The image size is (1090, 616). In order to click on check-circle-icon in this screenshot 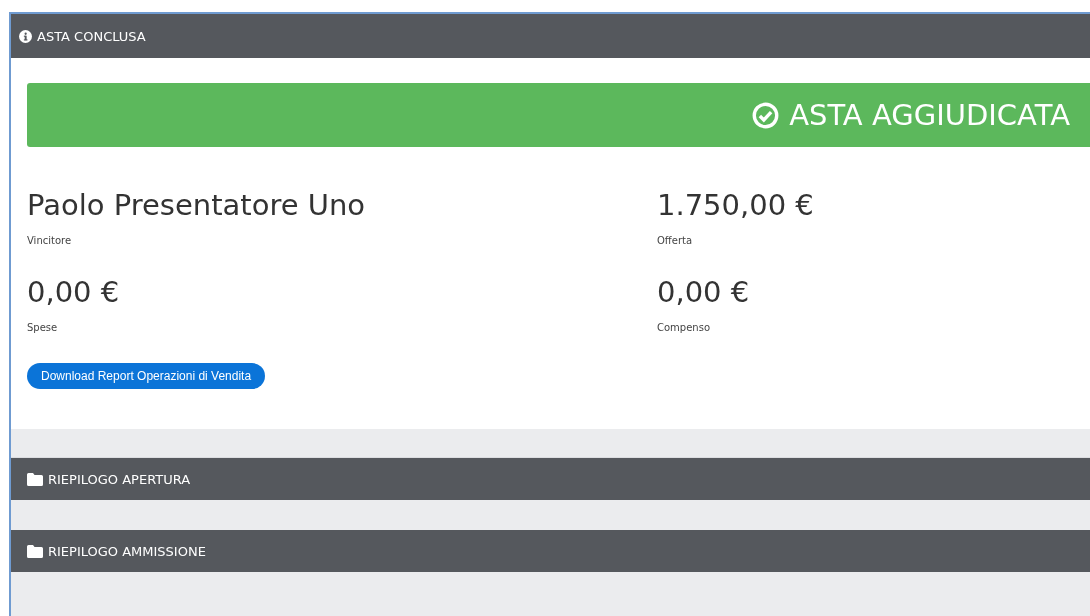, I will do `click(766, 115)`.